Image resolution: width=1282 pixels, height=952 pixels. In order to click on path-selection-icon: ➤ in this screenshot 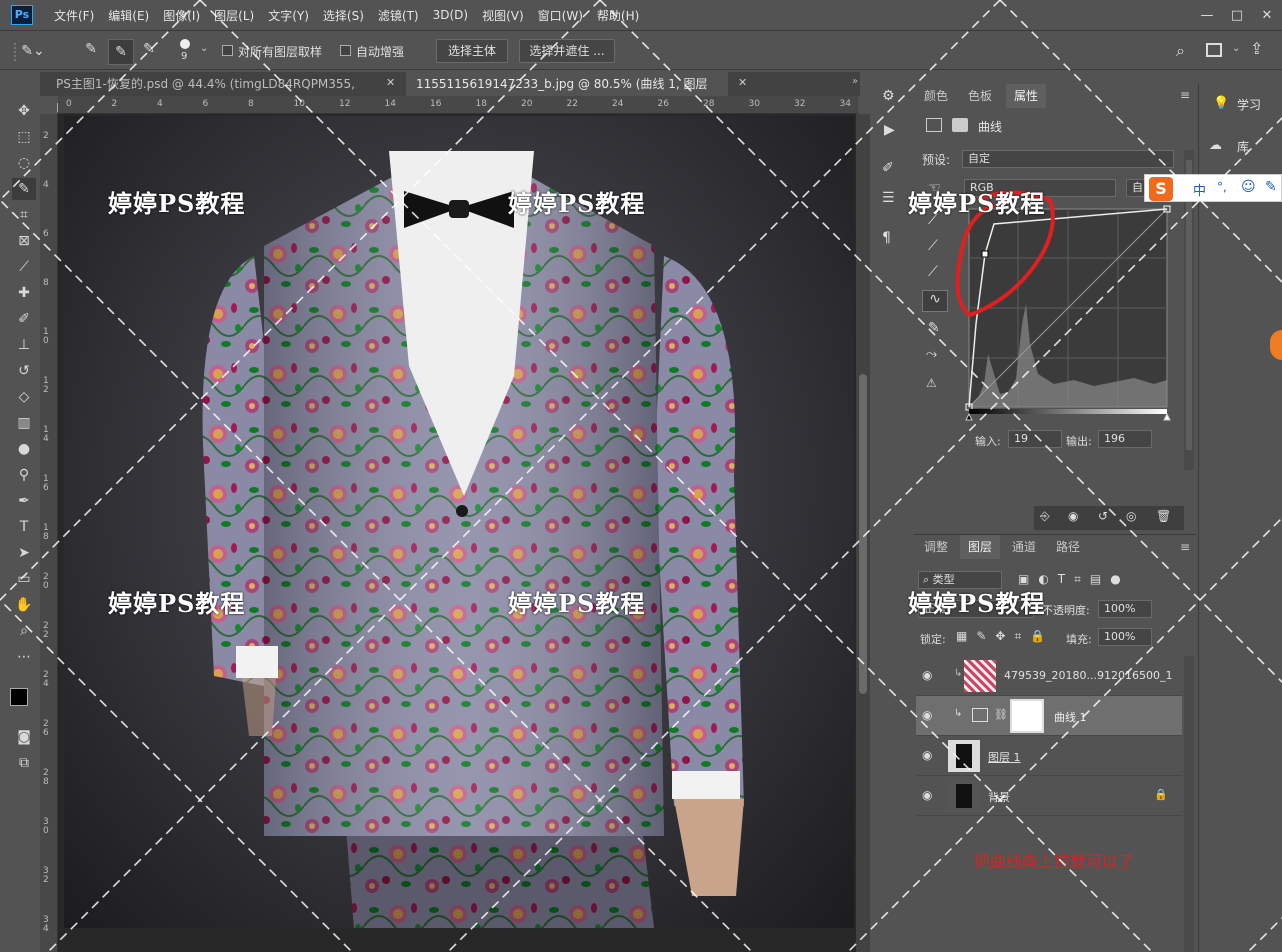, I will do `click(24, 553)`.